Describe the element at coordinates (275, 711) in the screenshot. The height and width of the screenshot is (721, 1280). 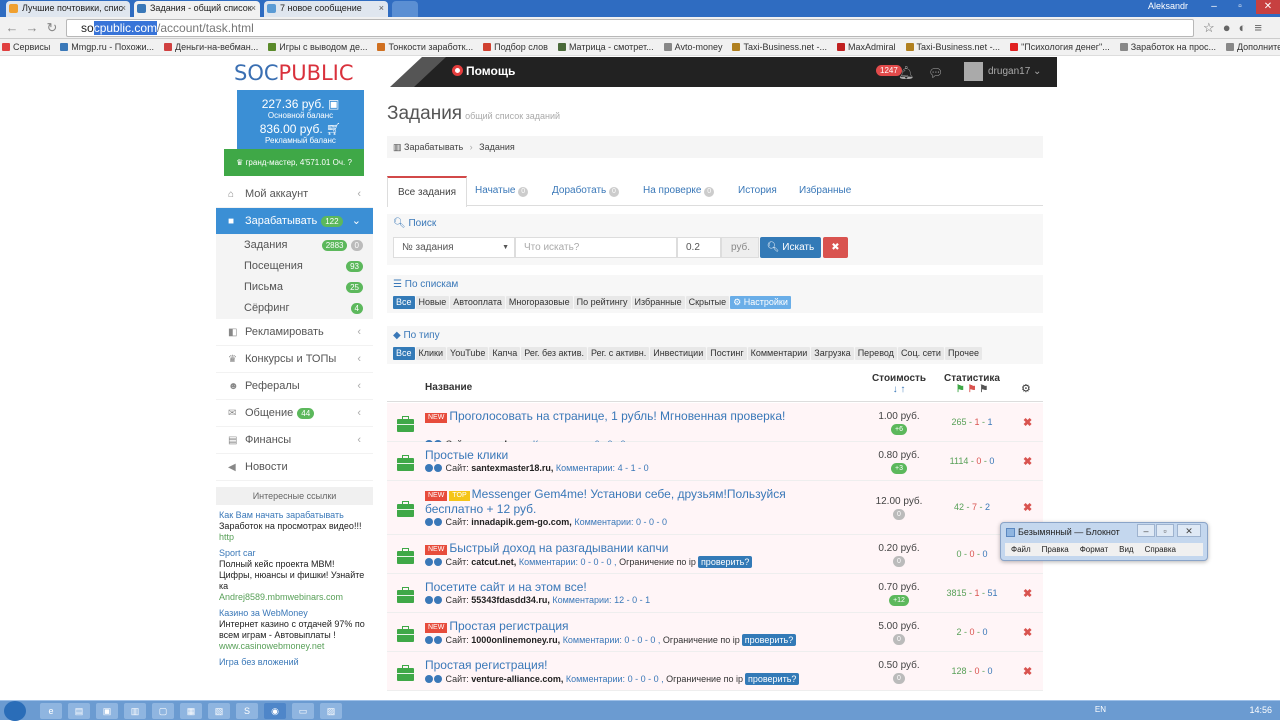
I see `taskbar-chrome-icon: ◉` at that location.